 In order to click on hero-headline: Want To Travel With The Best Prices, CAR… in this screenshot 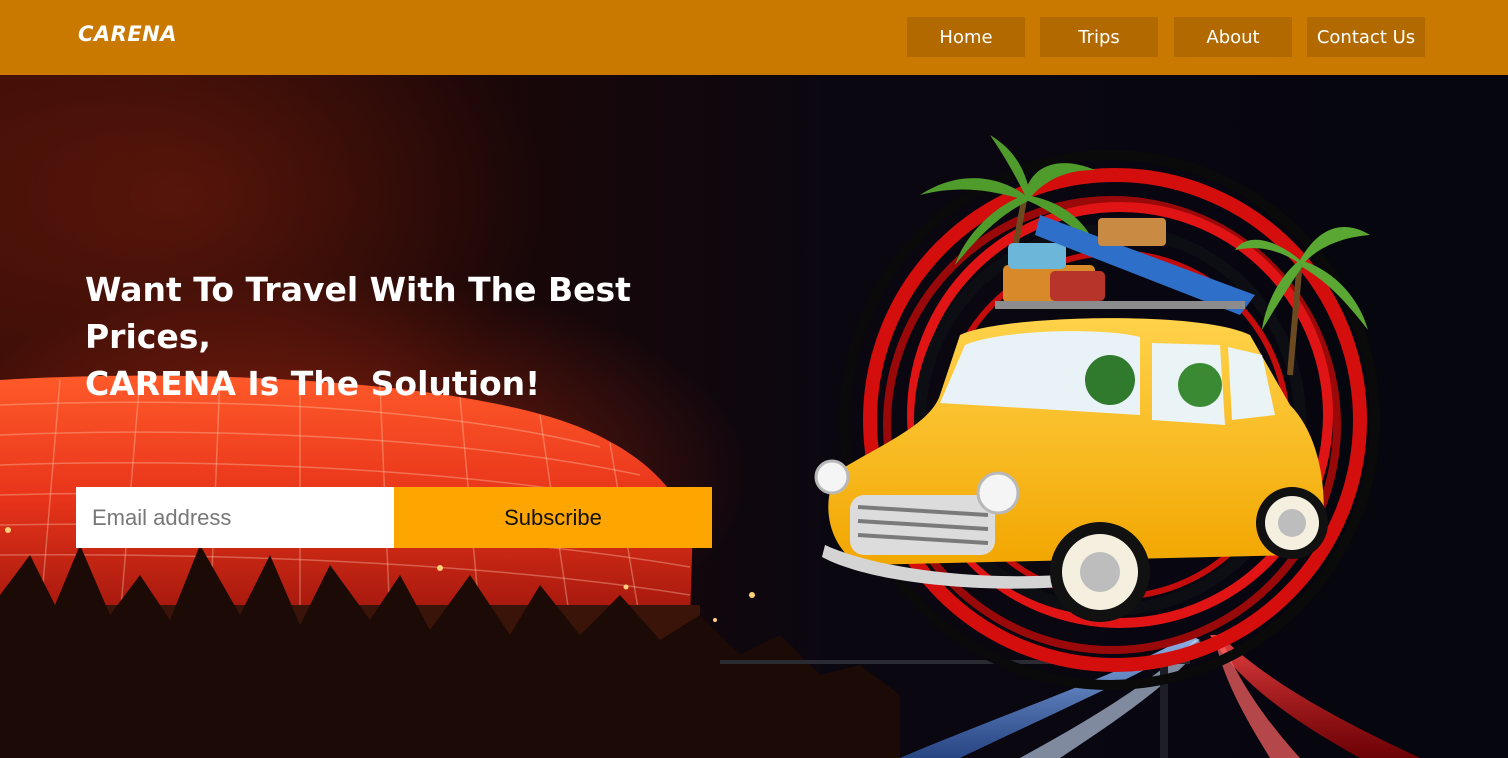, I will do `click(425, 336)`.